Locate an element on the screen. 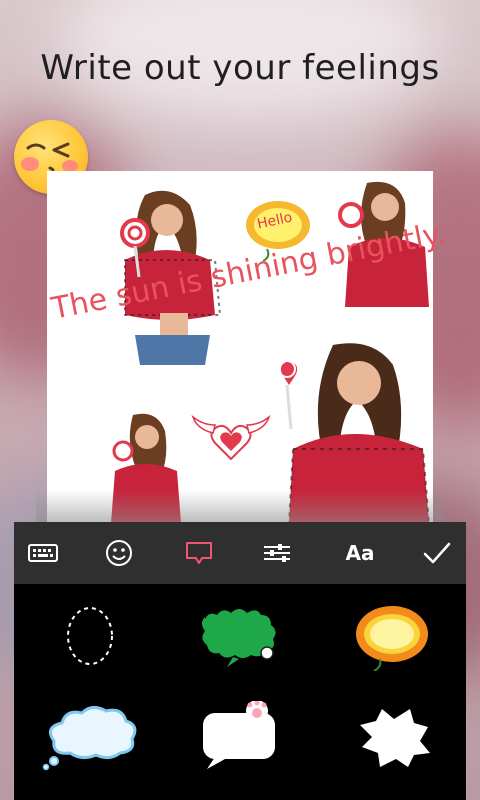 Image resolution: width=480 pixels, height=800 pixels. green-fuzzy-bubble is located at coordinates (240, 636).